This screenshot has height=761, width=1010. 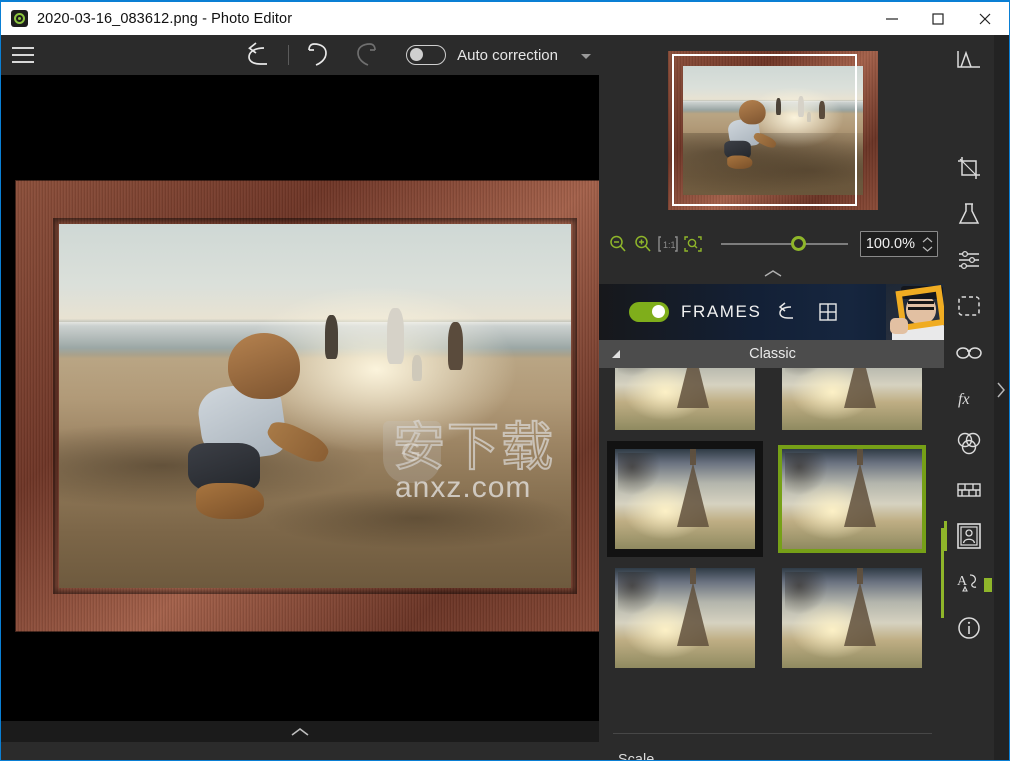 What do you see at coordinates (969, 60) in the screenshot?
I see `sidebar-item-histogram` at bounding box center [969, 60].